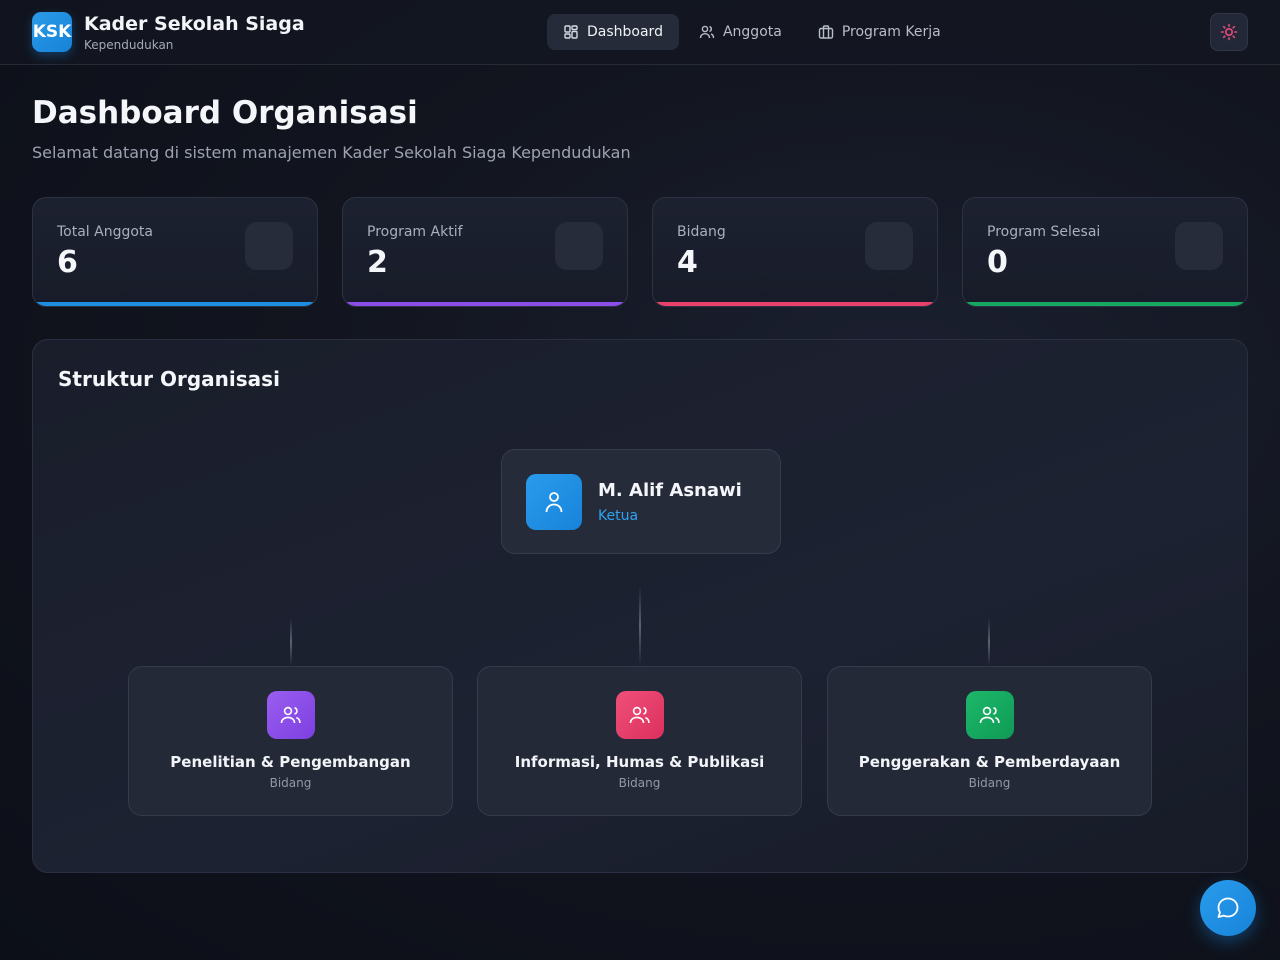  I want to click on nav-dashboard-label: Dashboard, so click(625, 32).